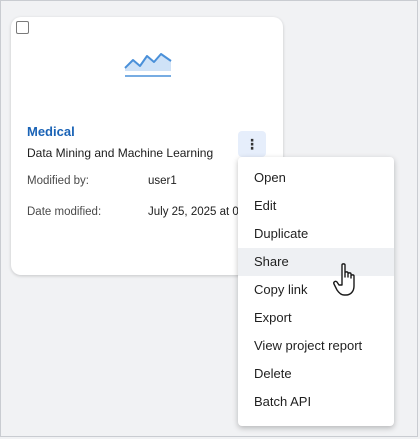  What do you see at coordinates (316, 206) in the screenshot?
I see `menu-item-edit: Edit` at bounding box center [316, 206].